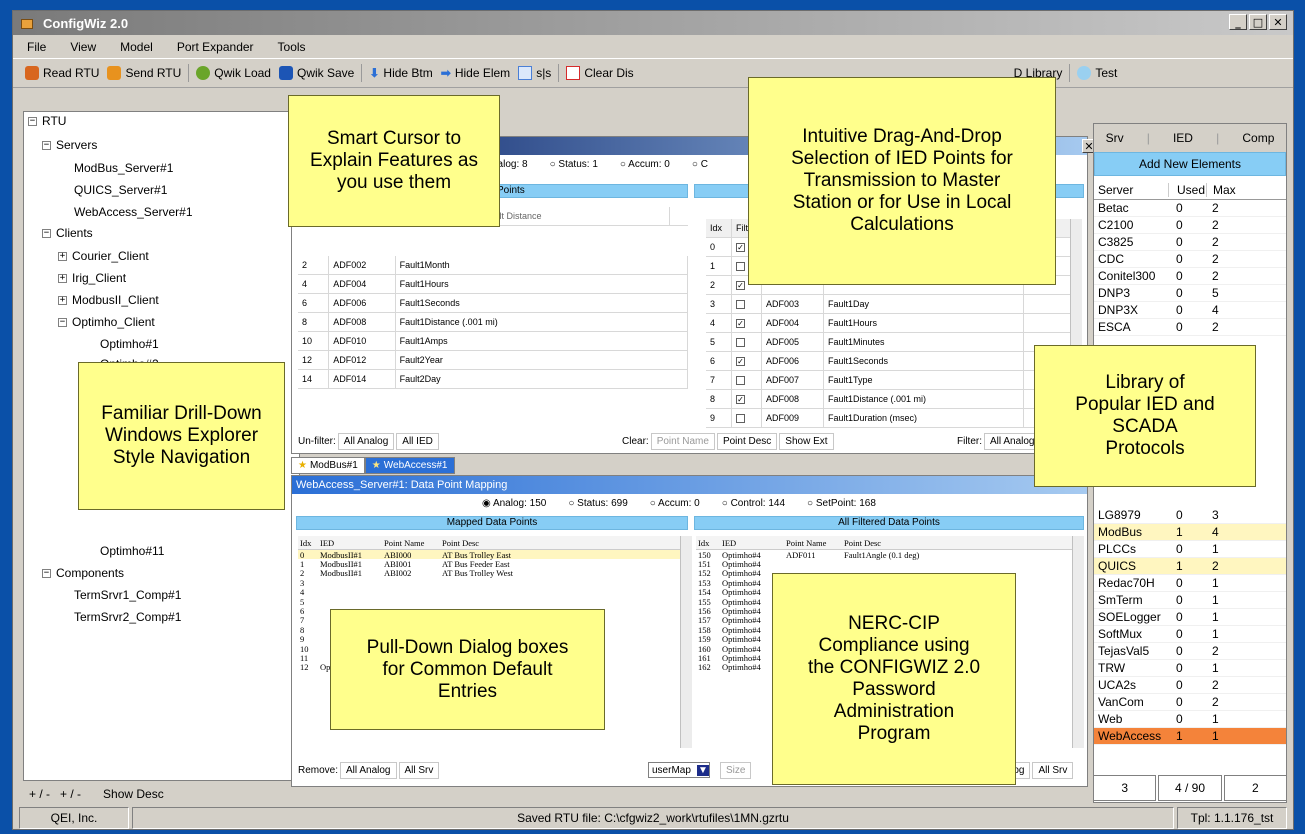 The height and width of the screenshot is (834, 1305). What do you see at coordinates (133, 212) in the screenshot?
I see `tree-node-server: WebAccess_Server#1` at bounding box center [133, 212].